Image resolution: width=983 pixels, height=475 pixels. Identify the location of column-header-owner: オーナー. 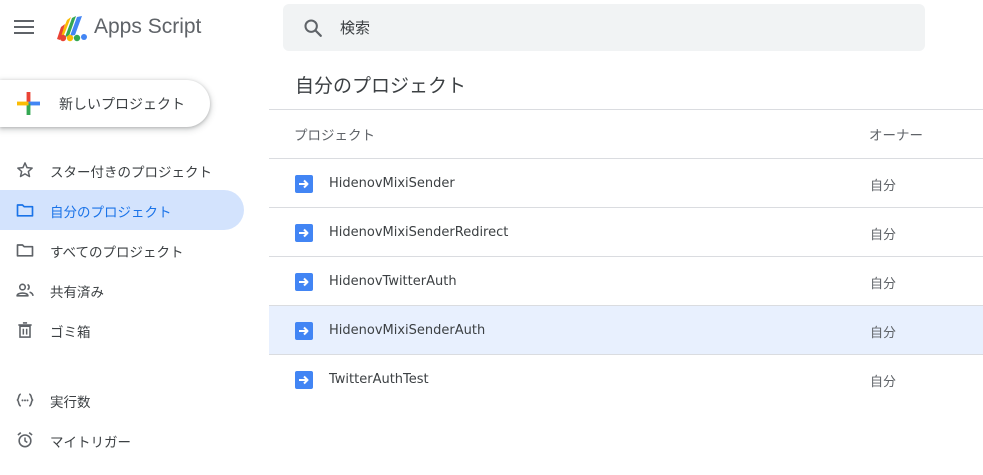
(896, 134).